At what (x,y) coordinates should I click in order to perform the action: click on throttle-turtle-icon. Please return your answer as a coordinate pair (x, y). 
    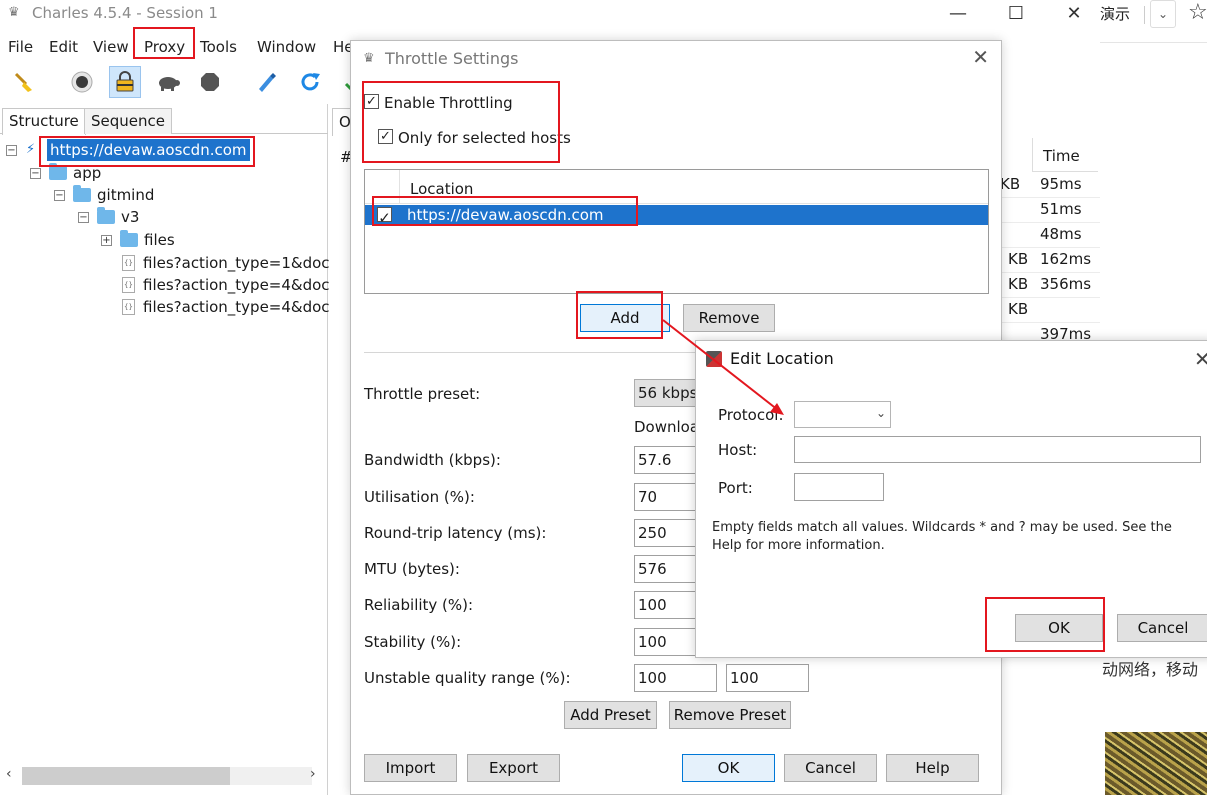
    Looking at the image, I should click on (168, 82).